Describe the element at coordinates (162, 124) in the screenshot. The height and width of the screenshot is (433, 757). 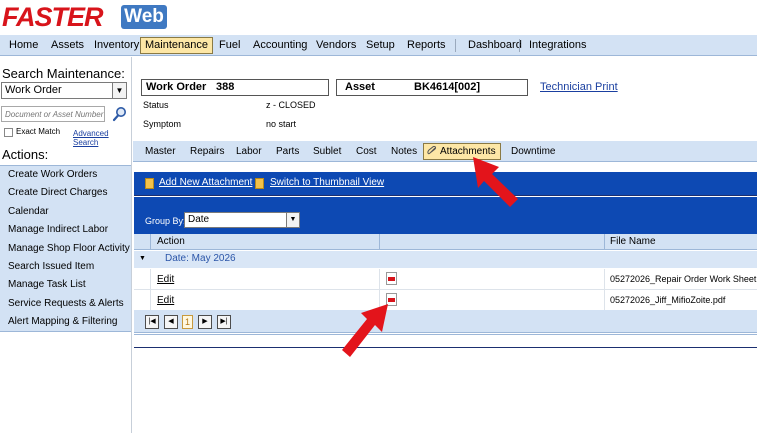
I see `symptom-label: Symptom` at that location.